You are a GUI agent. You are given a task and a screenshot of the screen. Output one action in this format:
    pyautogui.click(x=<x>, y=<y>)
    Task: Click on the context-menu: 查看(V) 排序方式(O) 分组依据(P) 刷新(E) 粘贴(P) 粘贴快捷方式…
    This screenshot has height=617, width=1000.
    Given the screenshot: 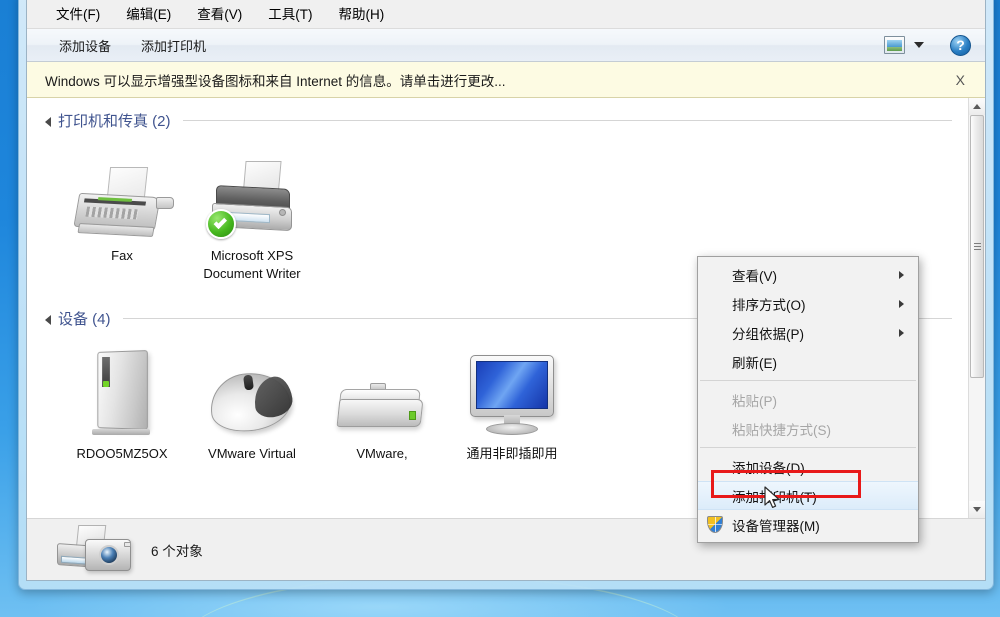 What is the action you would take?
    pyautogui.click(x=808, y=399)
    